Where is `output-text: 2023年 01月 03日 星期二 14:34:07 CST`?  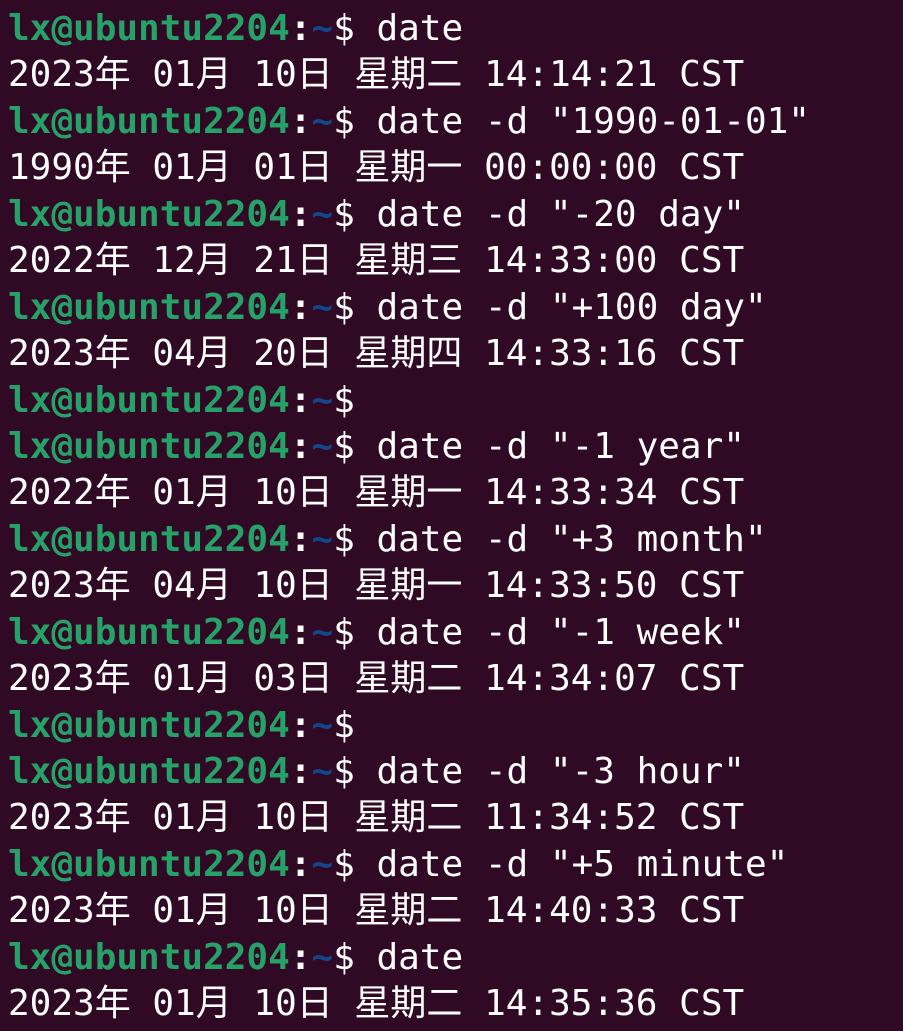 output-text: 2023年 01月 03日 星期二 14:34:07 CST is located at coordinates (376, 679).